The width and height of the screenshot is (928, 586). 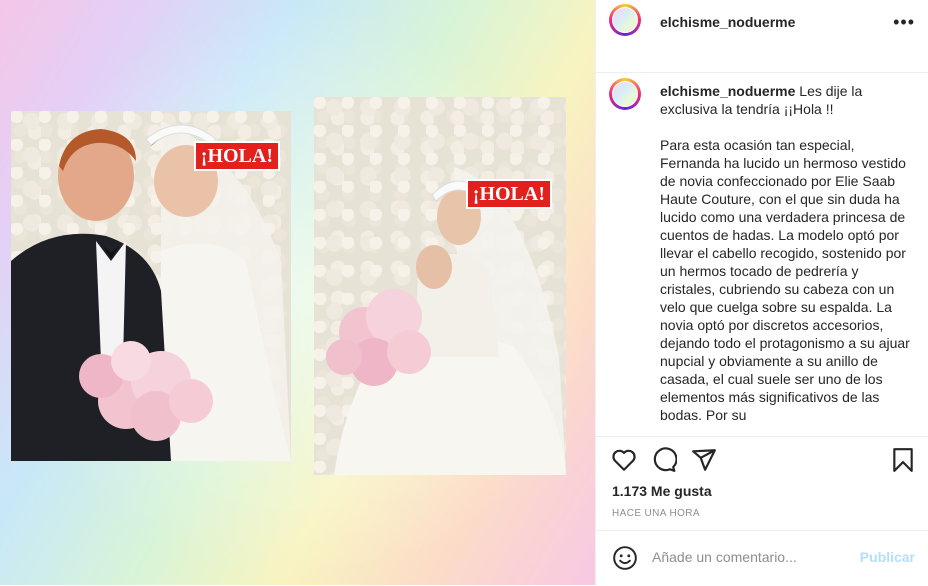 What do you see at coordinates (727, 91) in the screenshot?
I see `caption-username: elchisme_noduerme` at bounding box center [727, 91].